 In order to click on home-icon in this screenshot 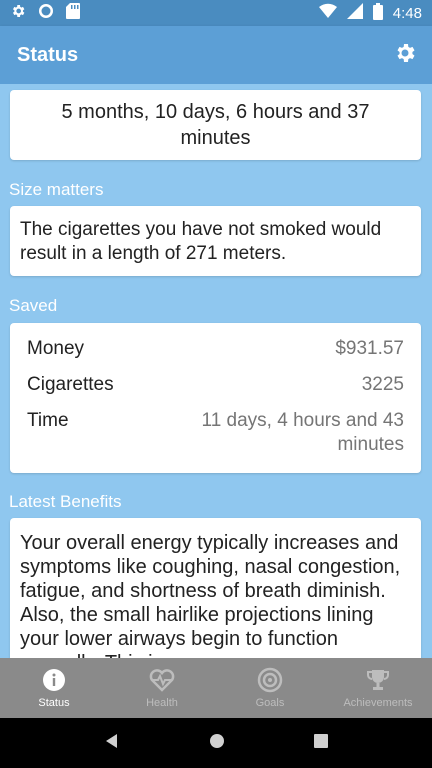, I will do `click(217, 743)`.